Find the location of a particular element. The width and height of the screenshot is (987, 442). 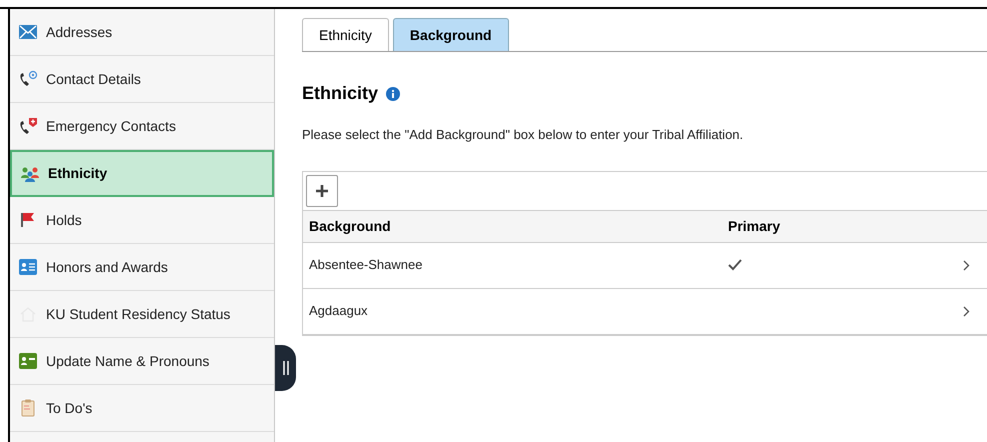

sidebar-item: KU Student Residency Status is located at coordinates (142, 314).